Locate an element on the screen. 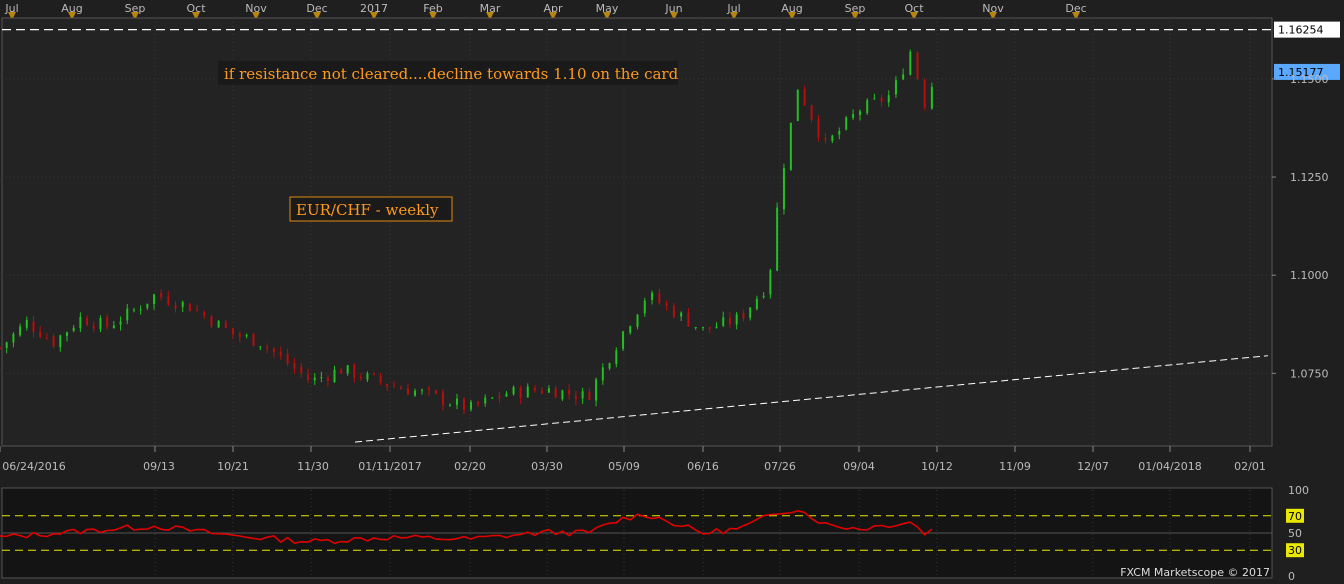 This screenshot has width=1344, height=584. date-tick-label: 03/30 is located at coordinates (547, 466).